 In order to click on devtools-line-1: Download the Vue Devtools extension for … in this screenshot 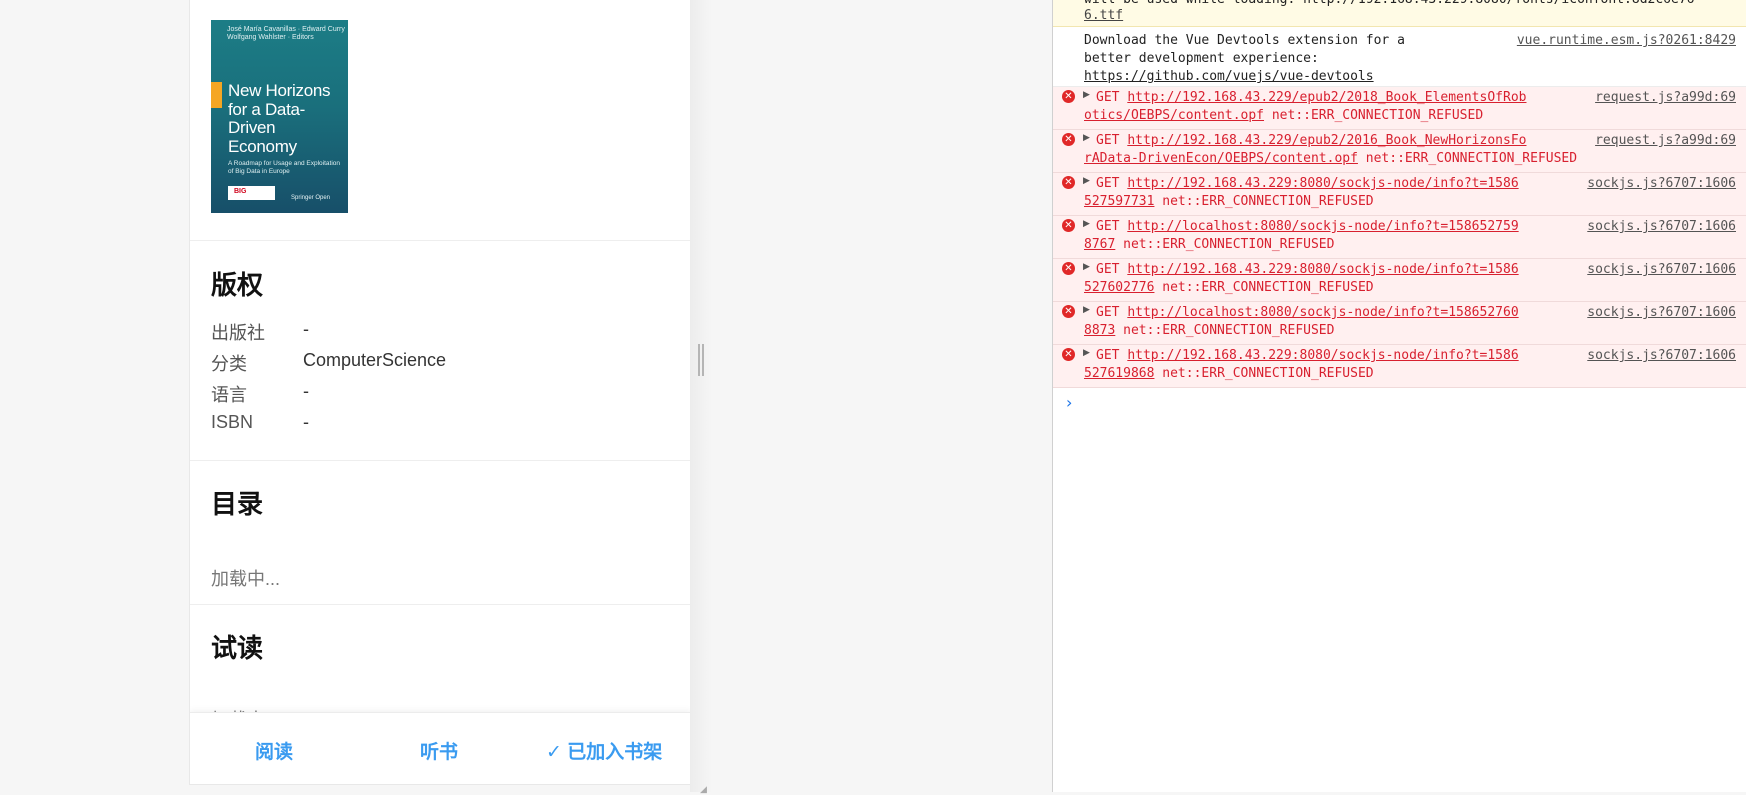, I will do `click(1244, 40)`.